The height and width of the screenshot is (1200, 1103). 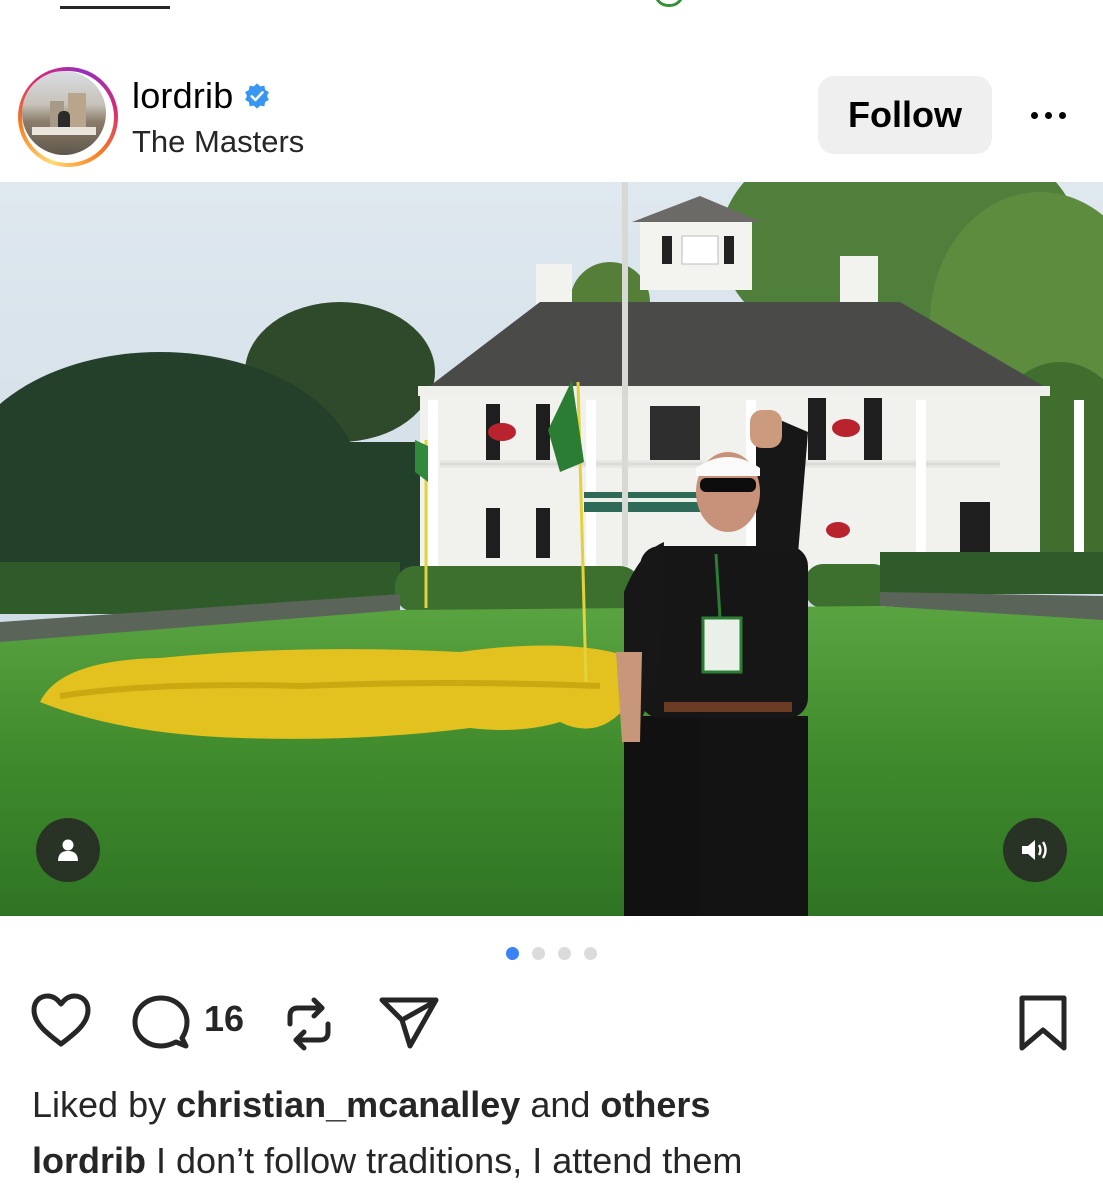 I want to click on comment-icon, so click(x=161, y=1023).